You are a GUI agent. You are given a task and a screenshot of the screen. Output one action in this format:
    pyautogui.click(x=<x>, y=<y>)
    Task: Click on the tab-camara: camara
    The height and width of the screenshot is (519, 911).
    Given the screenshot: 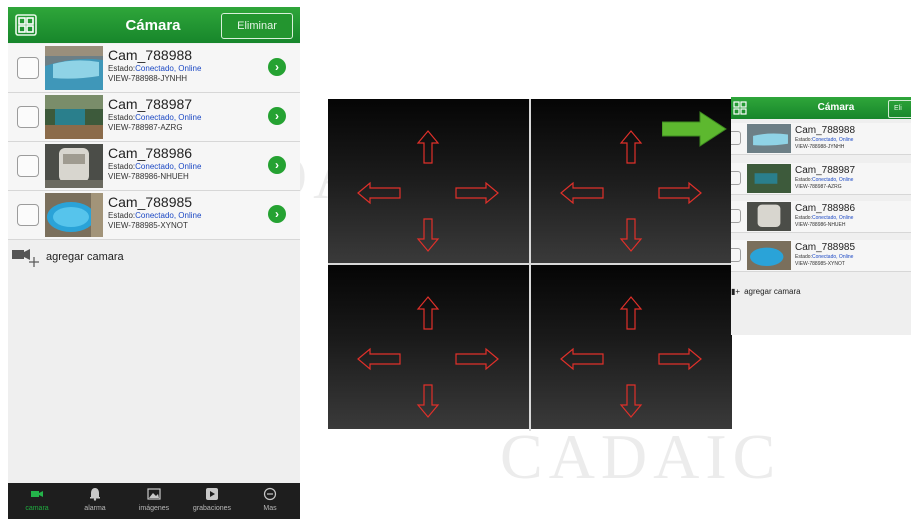 What is the action you would take?
    pyautogui.click(x=37, y=501)
    